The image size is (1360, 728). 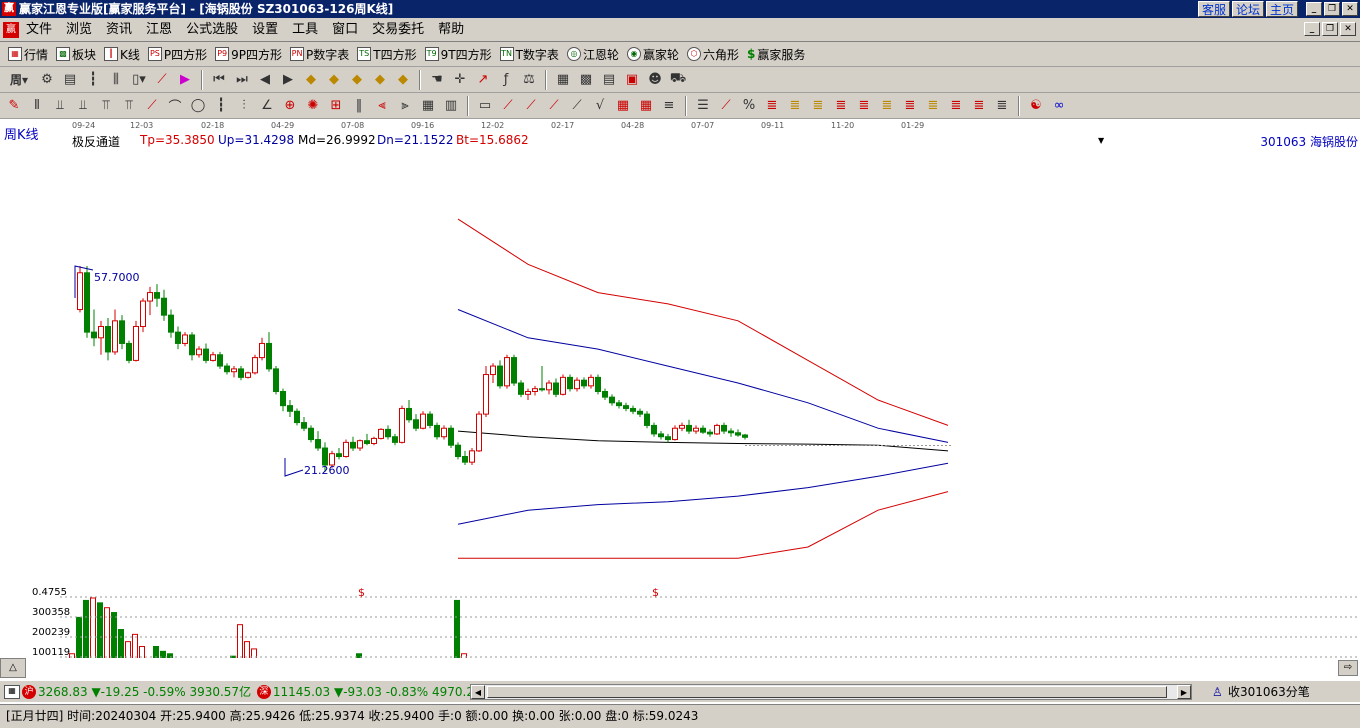 What do you see at coordinates (478, 692) in the screenshot?
I see `scroll-left-icon: ◀` at bounding box center [478, 692].